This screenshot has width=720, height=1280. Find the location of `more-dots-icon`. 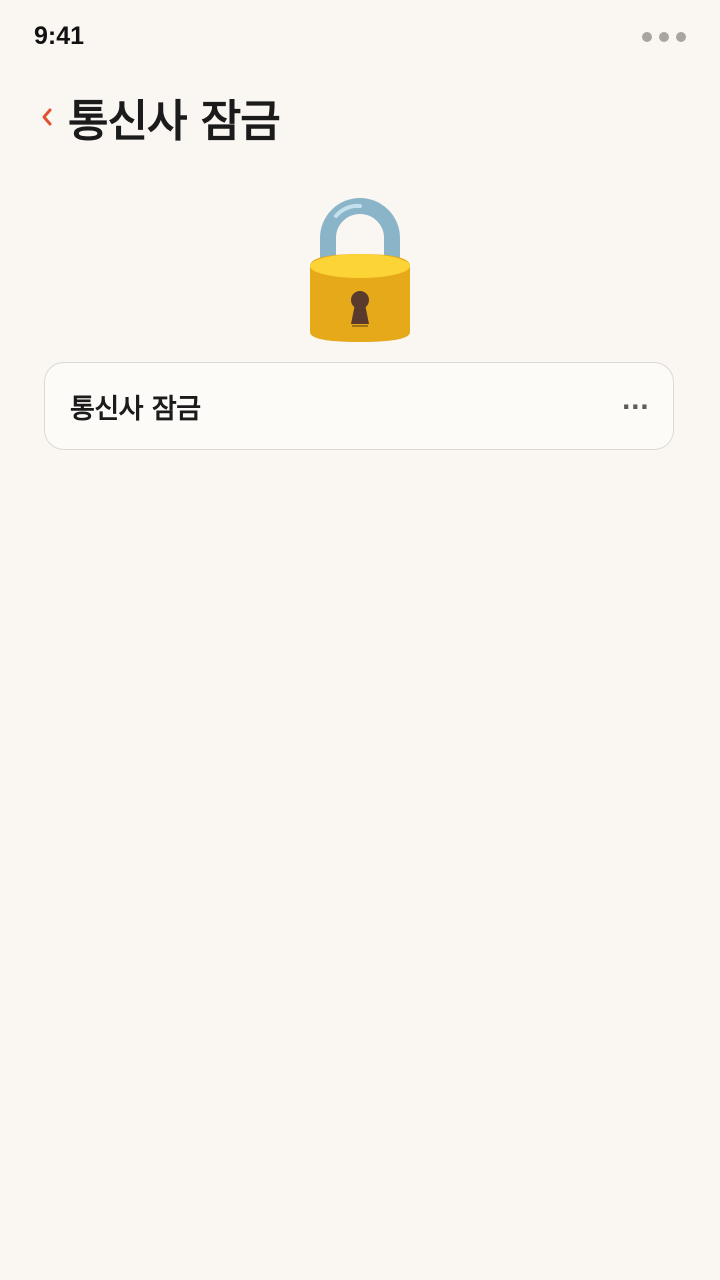

more-dots-icon is located at coordinates (664, 37).